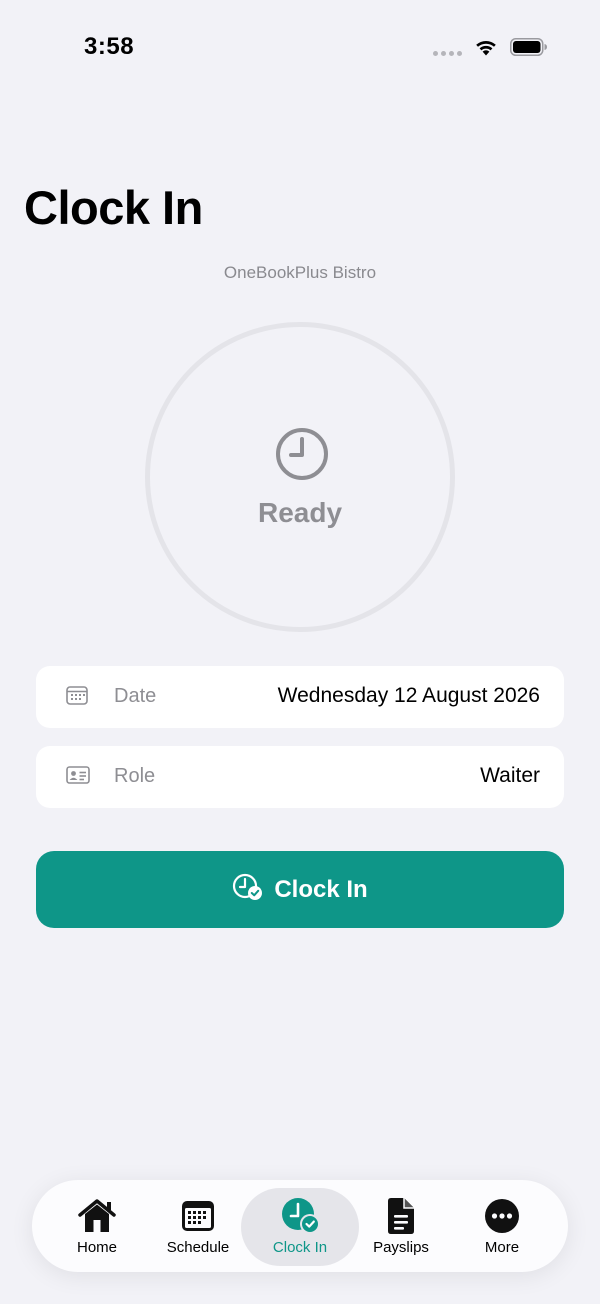  I want to click on cellular-dots-icon, so click(447, 53).